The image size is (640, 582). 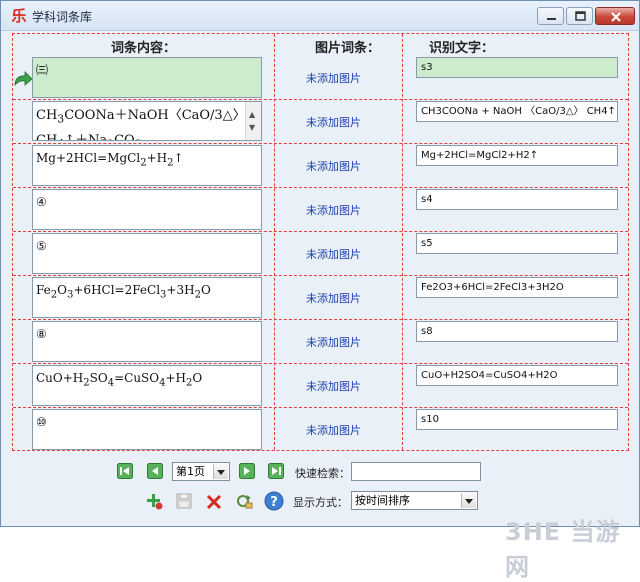 I want to click on quick-search-label: 快速检索：, so click(x=322, y=473).